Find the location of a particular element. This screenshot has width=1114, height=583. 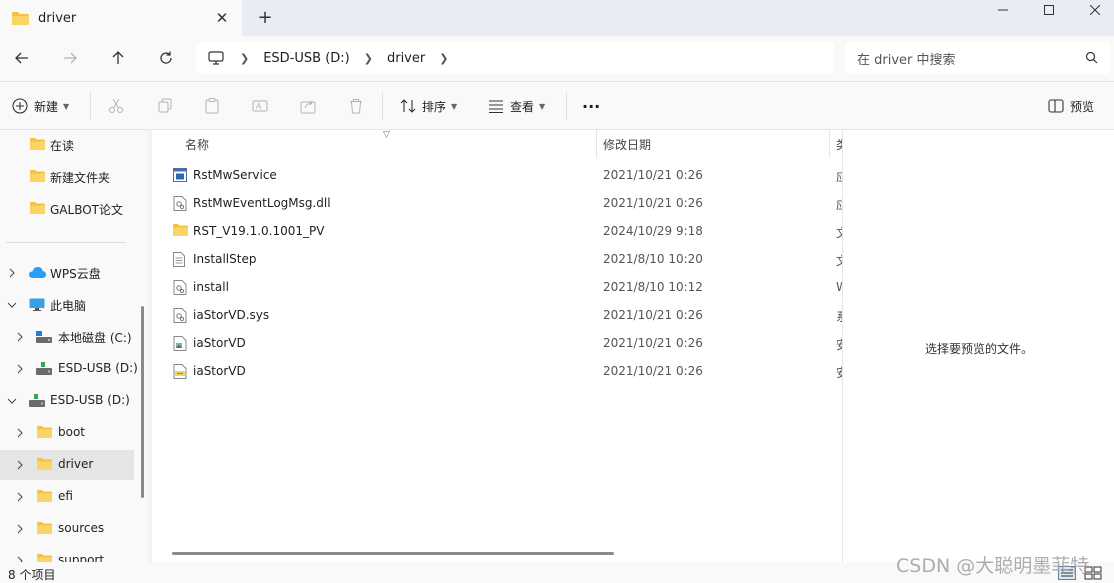

sys-icon is located at coordinates (180, 315).